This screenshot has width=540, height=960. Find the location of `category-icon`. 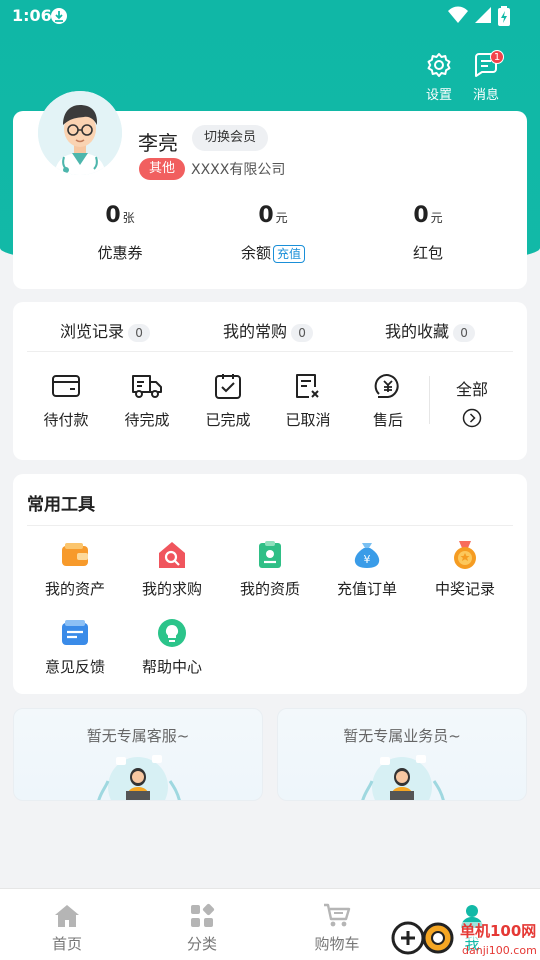

category-icon is located at coordinates (203, 915).